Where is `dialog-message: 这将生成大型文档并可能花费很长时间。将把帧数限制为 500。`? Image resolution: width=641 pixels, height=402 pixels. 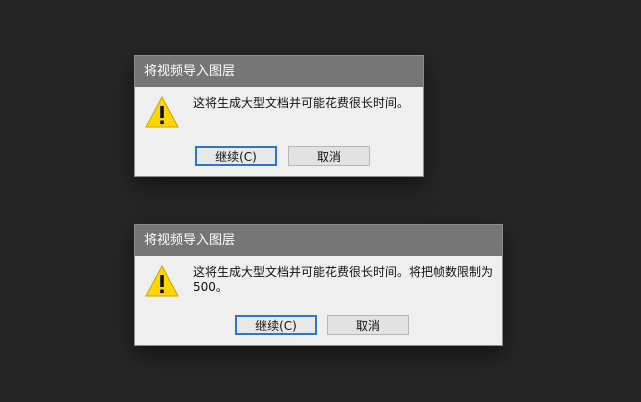
dialog-message: 这将生成大型文档并可能花费很长时间。将把帧数限制为 500。 is located at coordinates (343, 279).